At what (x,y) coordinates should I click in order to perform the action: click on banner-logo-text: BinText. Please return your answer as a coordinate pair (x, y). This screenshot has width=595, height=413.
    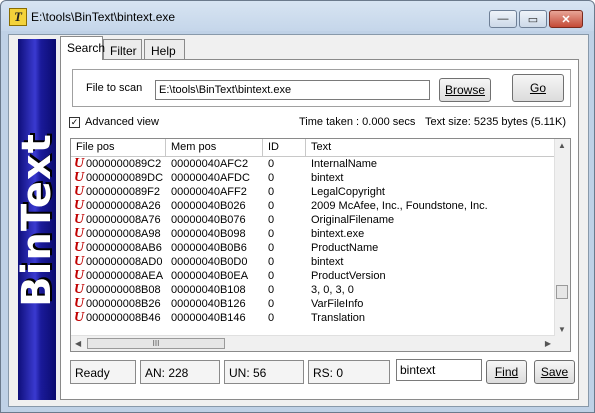
    Looking at the image, I should click on (37, 219).